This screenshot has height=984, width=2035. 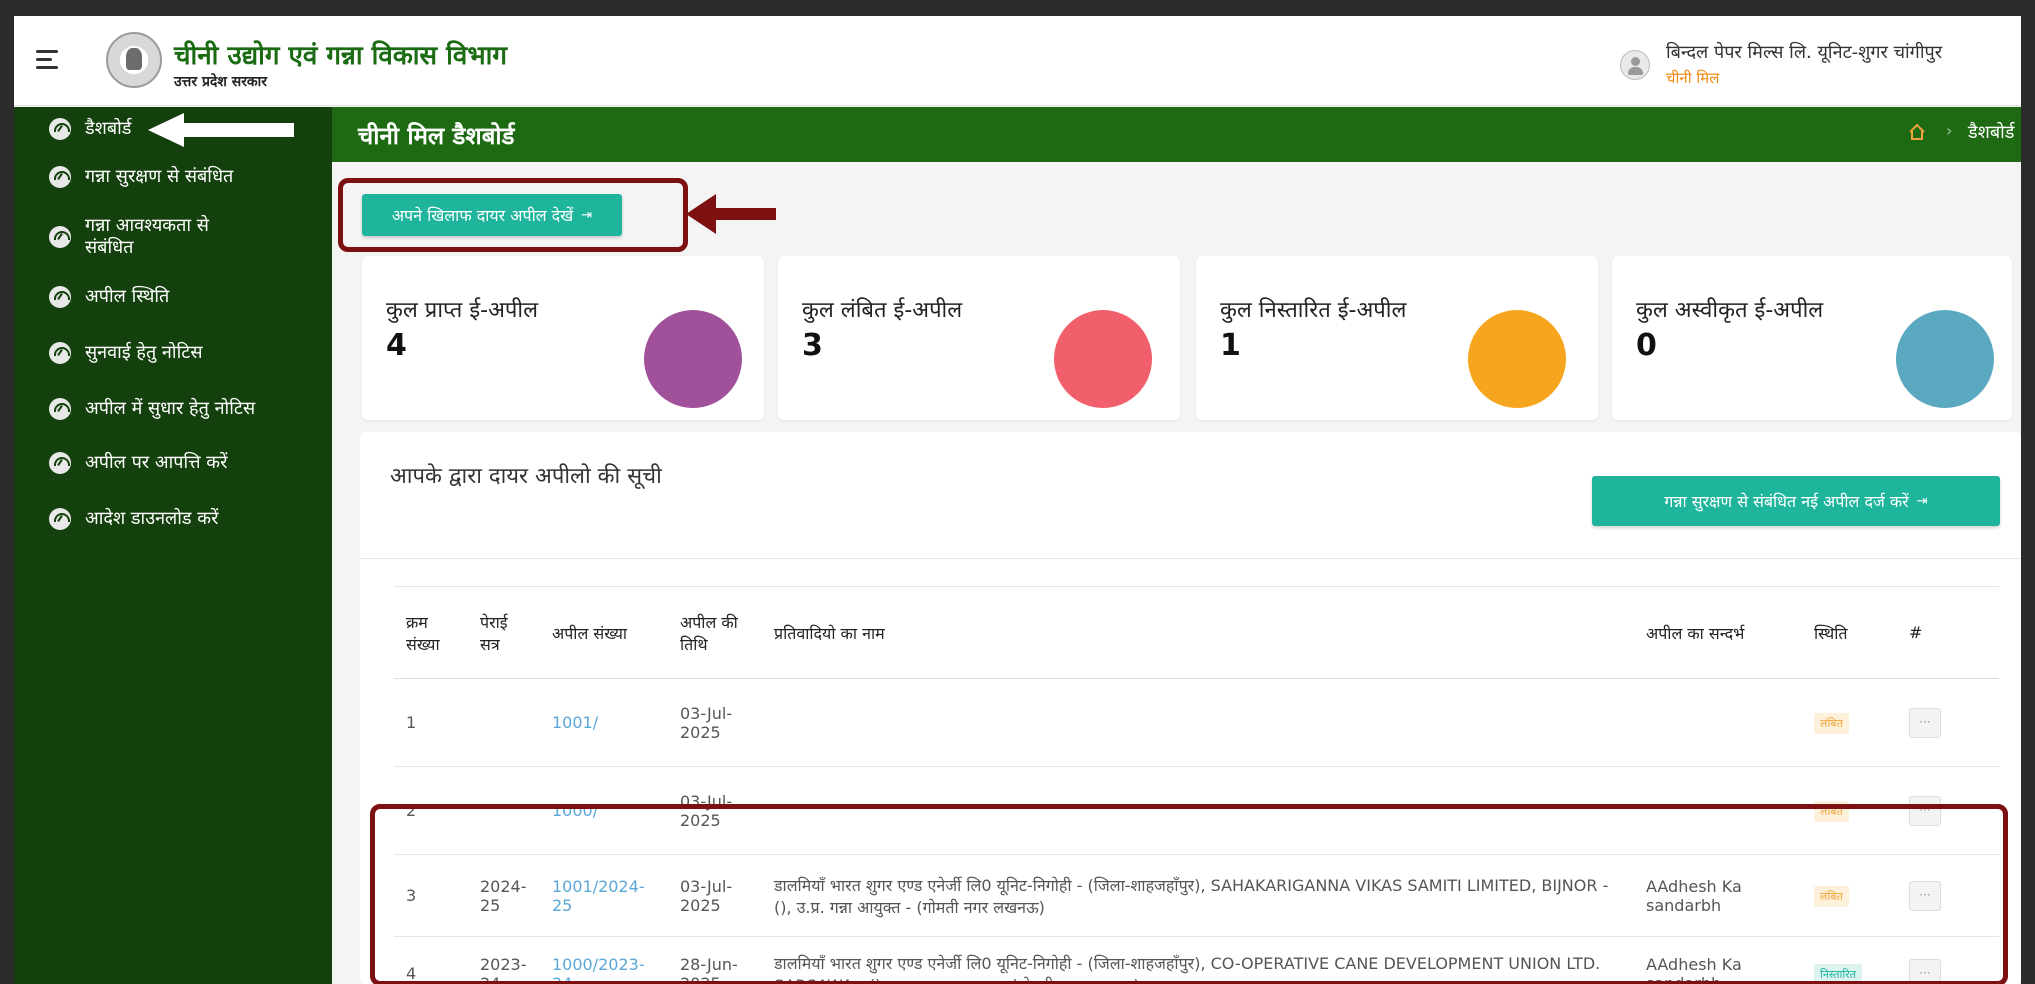 What do you see at coordinates (1196, 722) in the screenshot?
I see `table-row: 1 1001/ 03-Jul-2025 लंबित ···` at bounding box center [1196, 722].